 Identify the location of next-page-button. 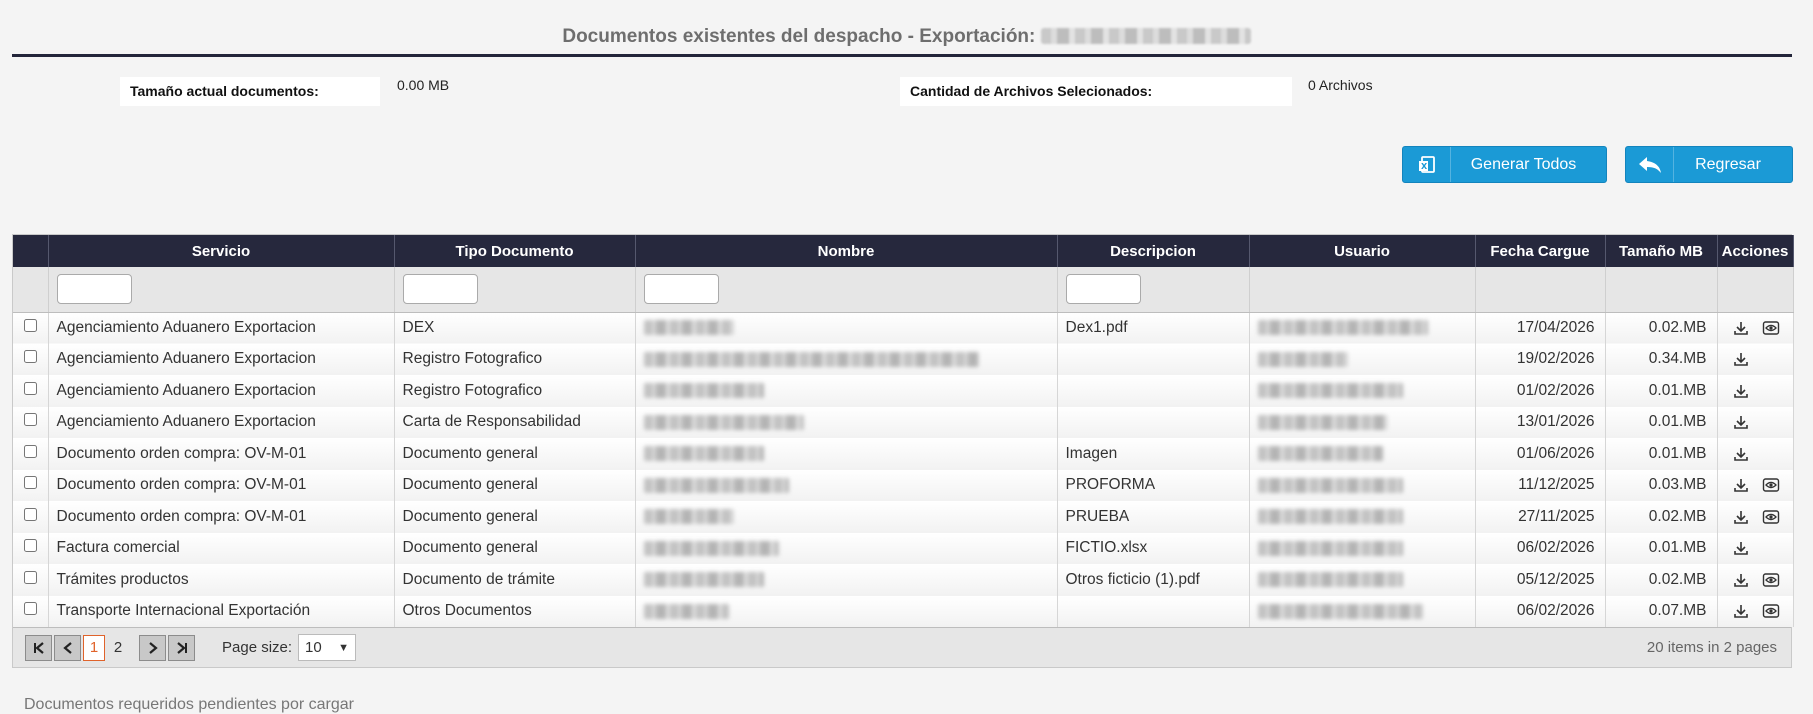
(152, 647).